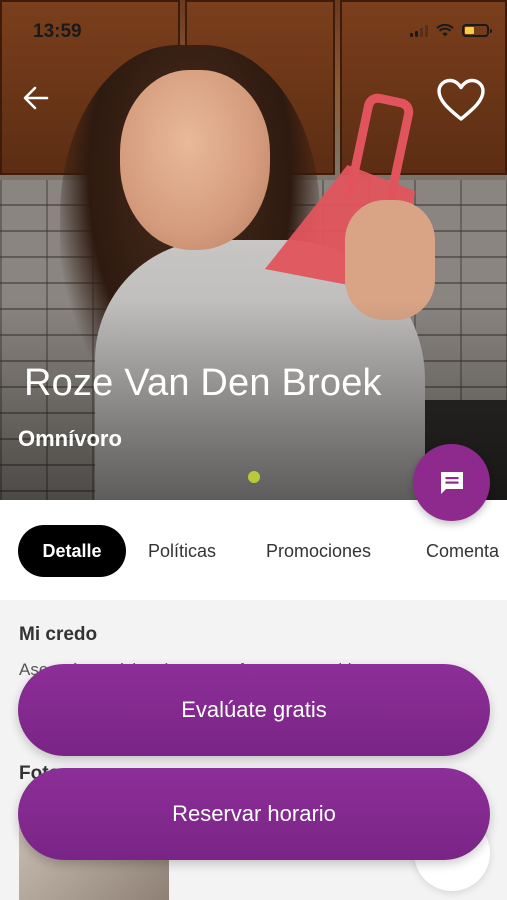 This screenshot has width=507, height=900. I want to click on chat-icon, so click(451, 482).